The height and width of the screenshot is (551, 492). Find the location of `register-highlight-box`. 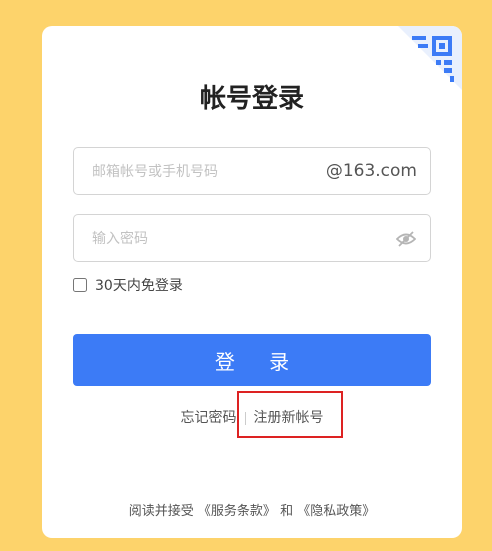

register-highlight-box is located at coordinates (290, 414).